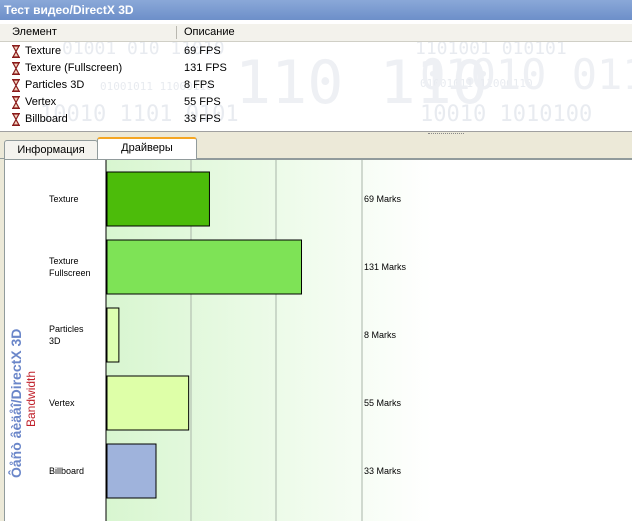 The height and width of the screenshot is (521, 632). Describe the element at coordinates (199, 85) in the screenshot. I see `list-item-value: 8 FPS` at that location.